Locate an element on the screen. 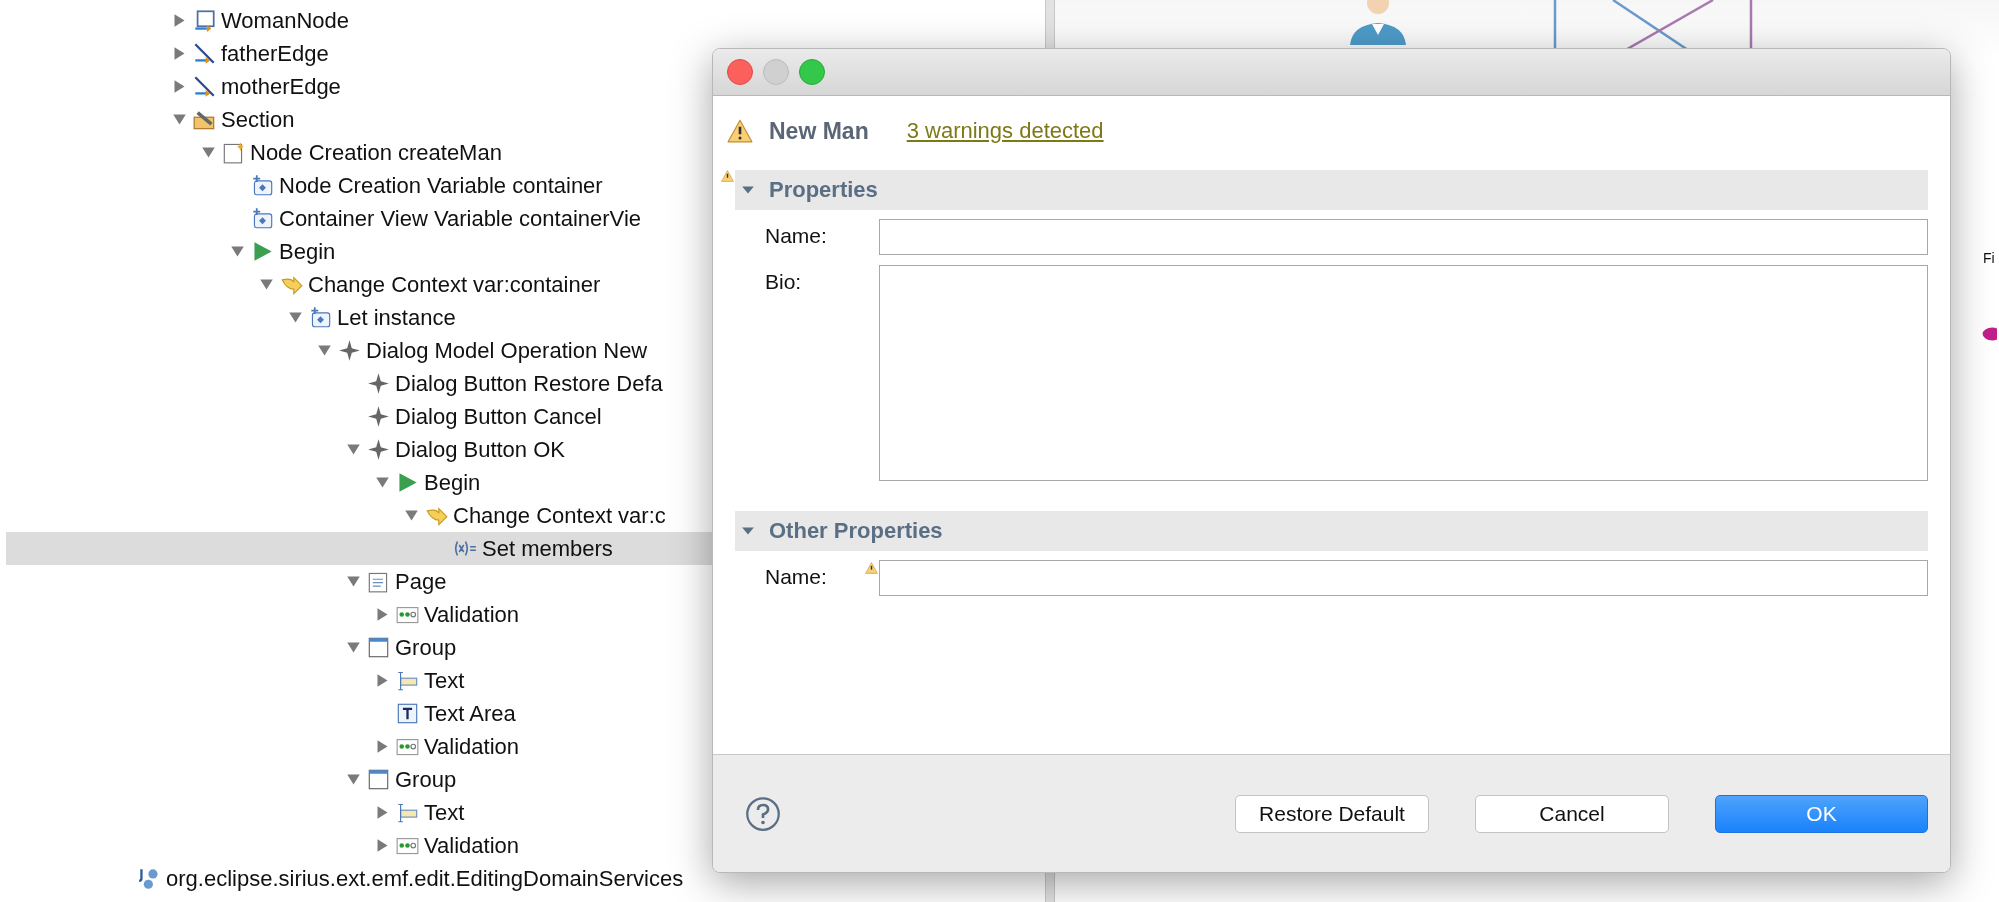  tree-row: Dialog Button Cancel is located at coordinates (525, 416).